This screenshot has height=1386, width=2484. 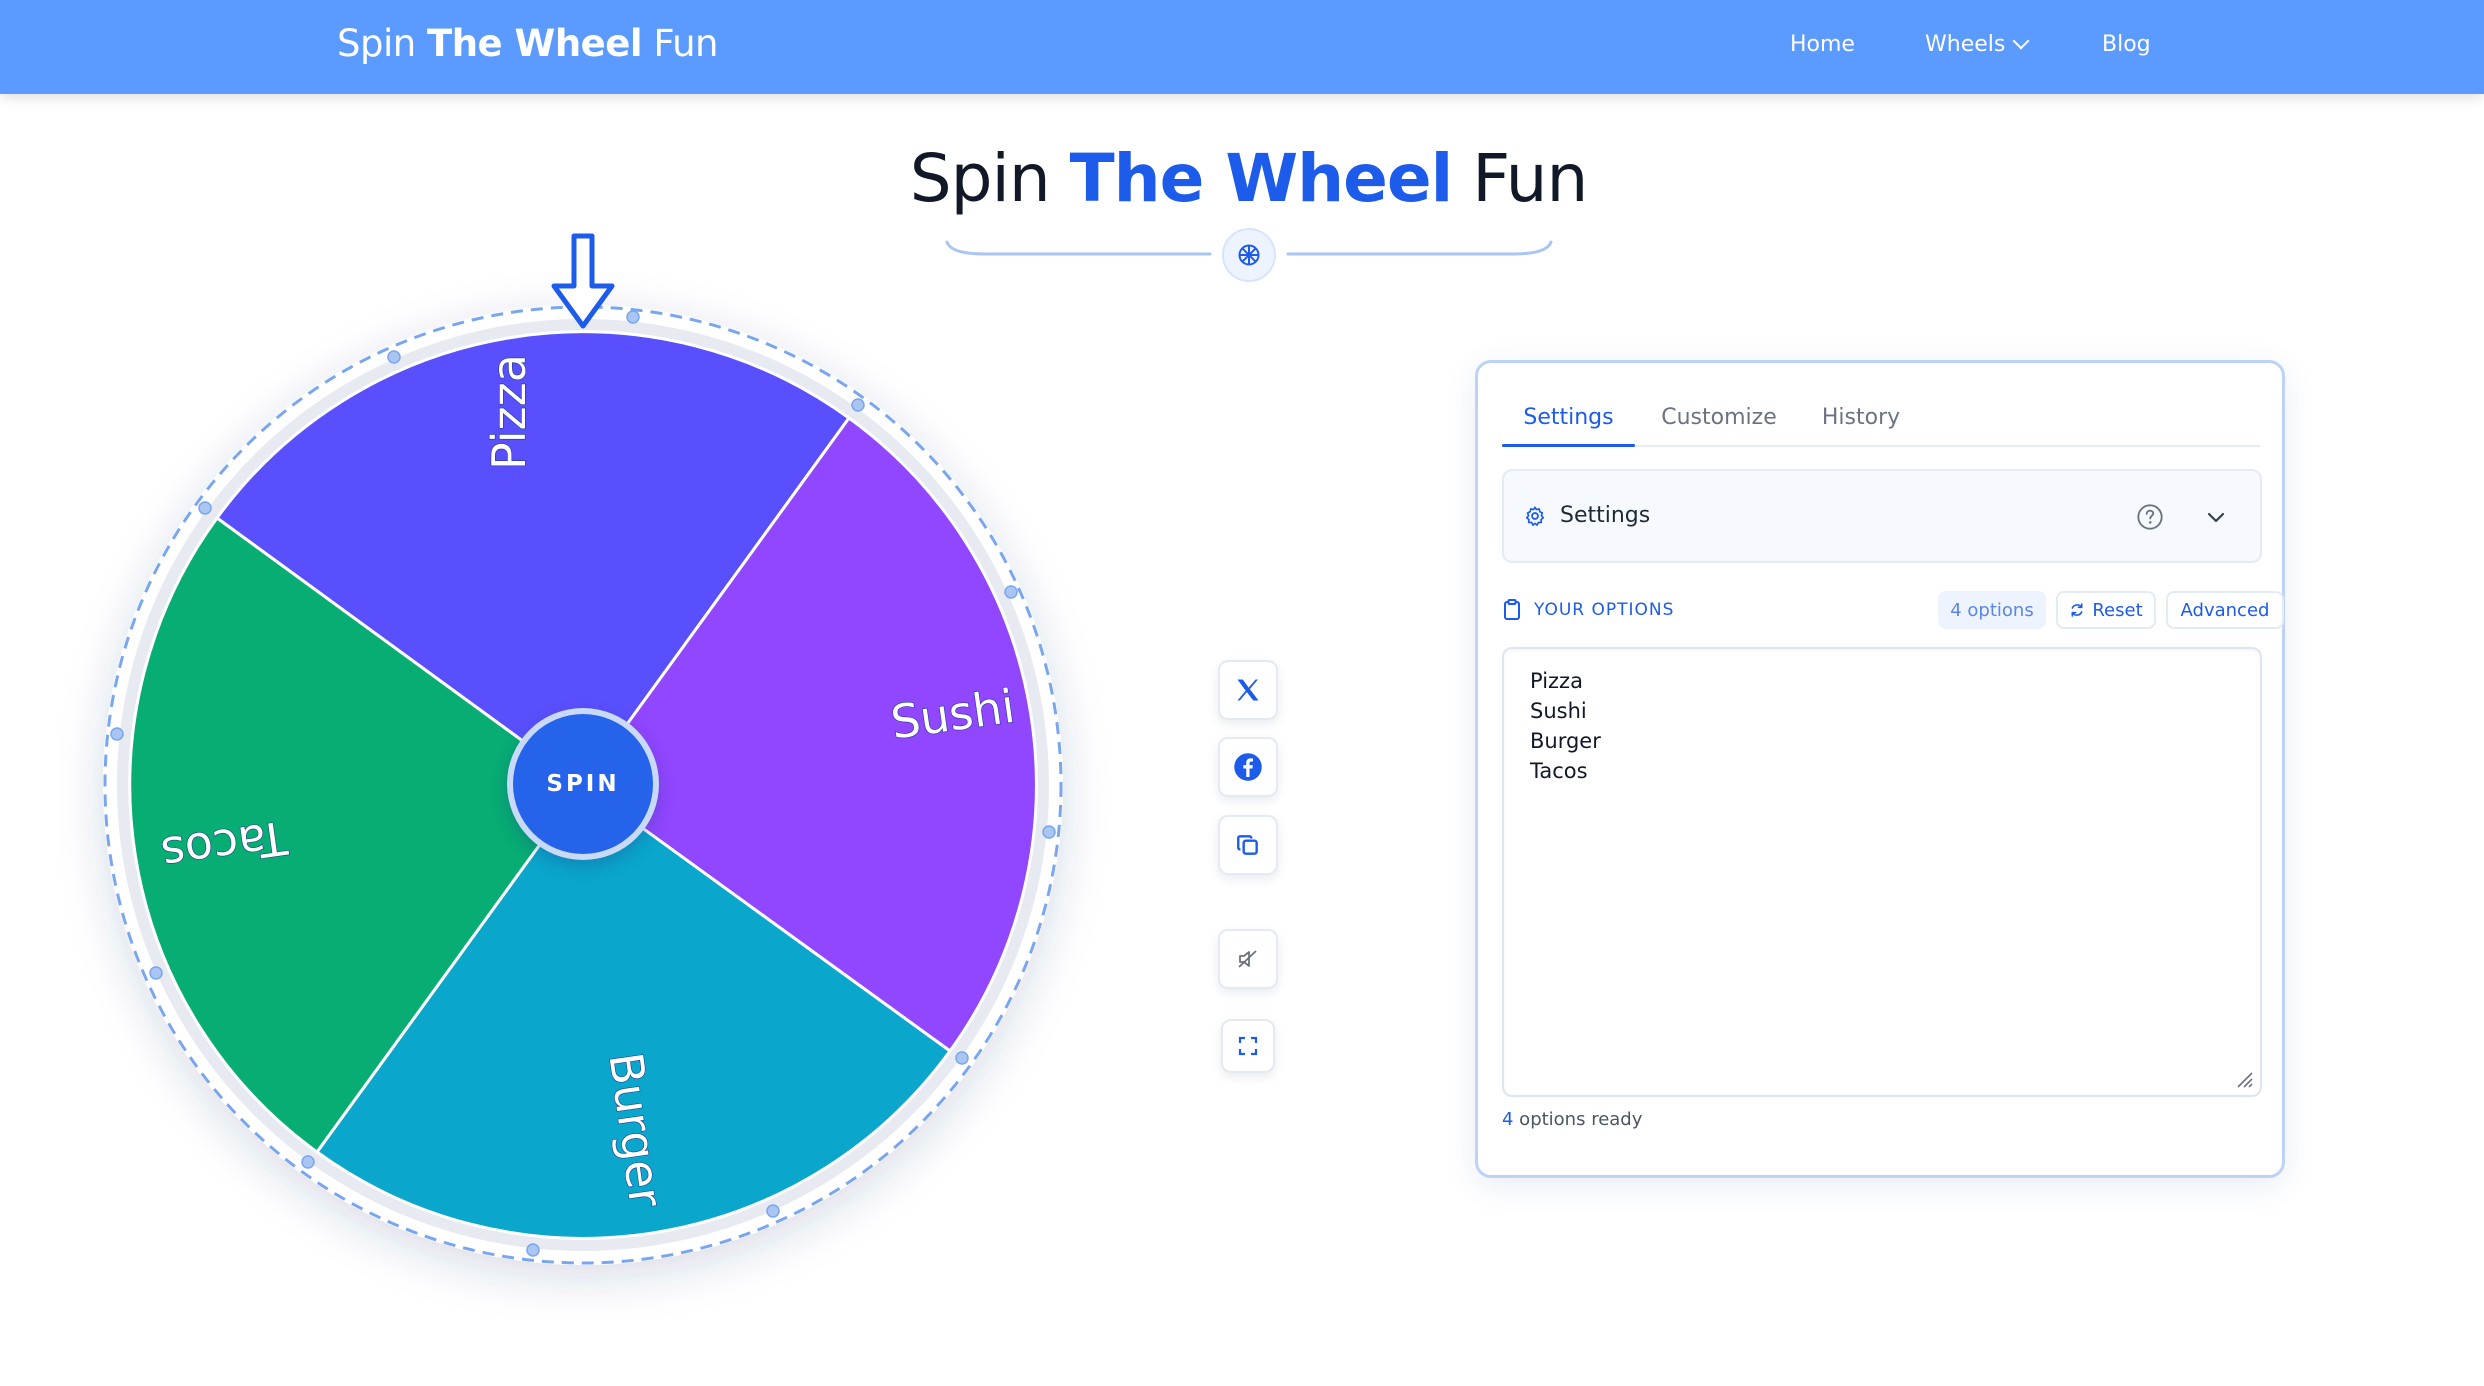 I want to click on advanced-button: Advanced, so click(x=2225, y=610).